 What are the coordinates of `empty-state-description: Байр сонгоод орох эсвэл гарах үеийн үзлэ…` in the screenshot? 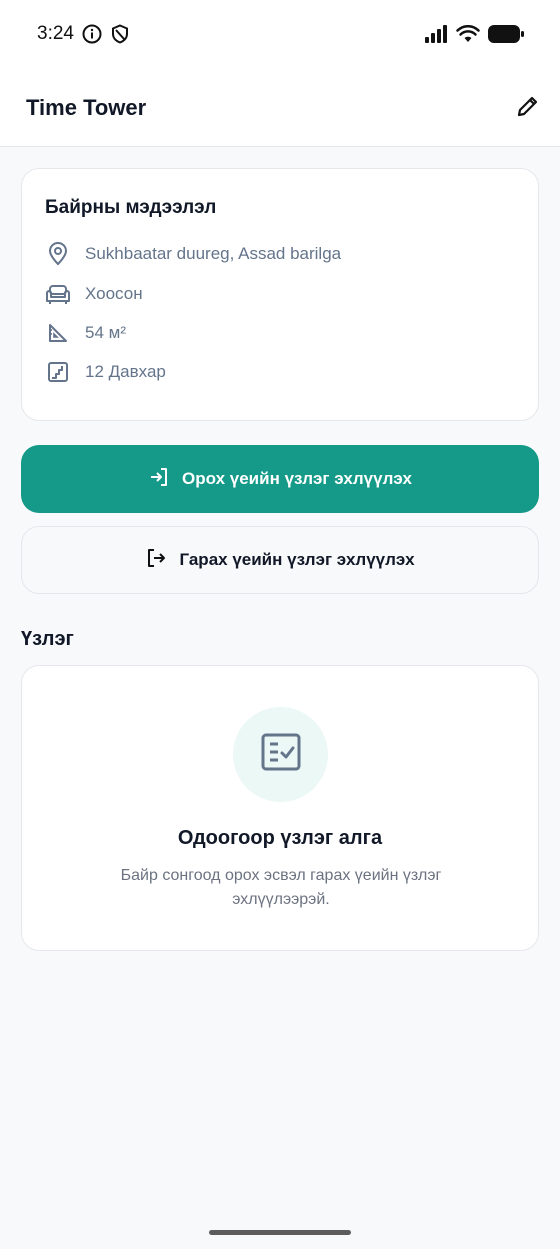 It's located at (281, 887).